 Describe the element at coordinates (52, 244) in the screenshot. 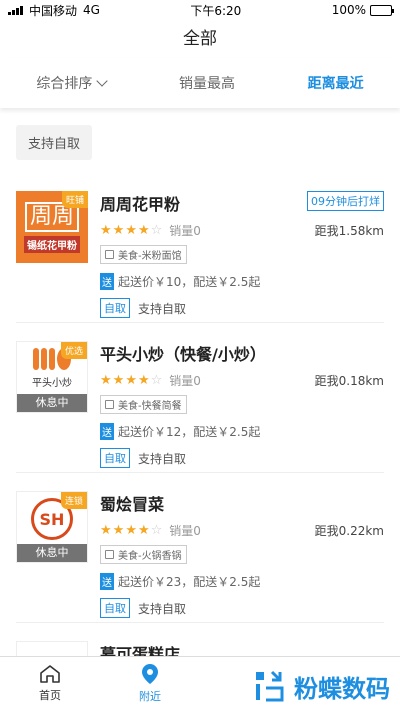

I see `thumb-sub-text: 锡纸花甲粉` at that location.